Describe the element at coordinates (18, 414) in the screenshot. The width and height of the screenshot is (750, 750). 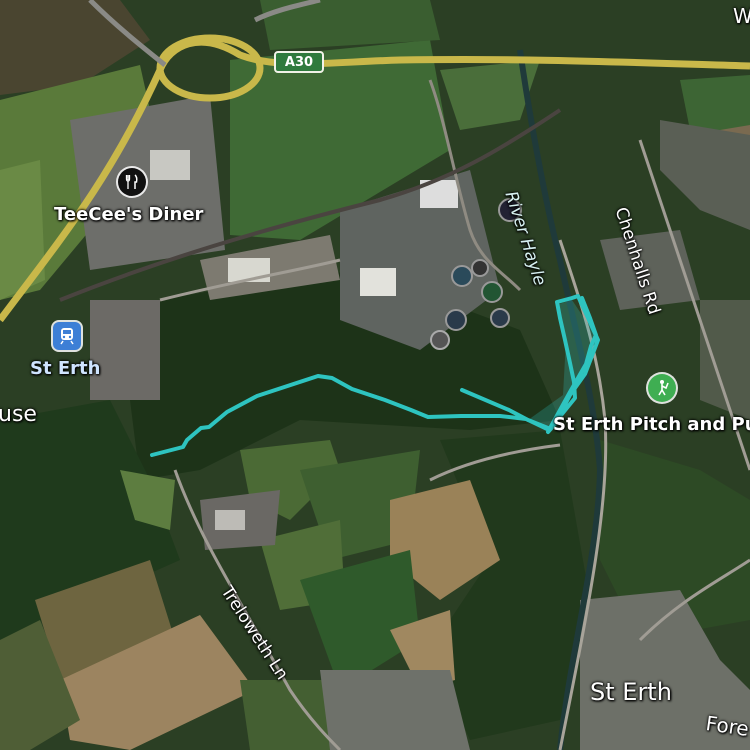
I see `left-edge-label: use` at that location.